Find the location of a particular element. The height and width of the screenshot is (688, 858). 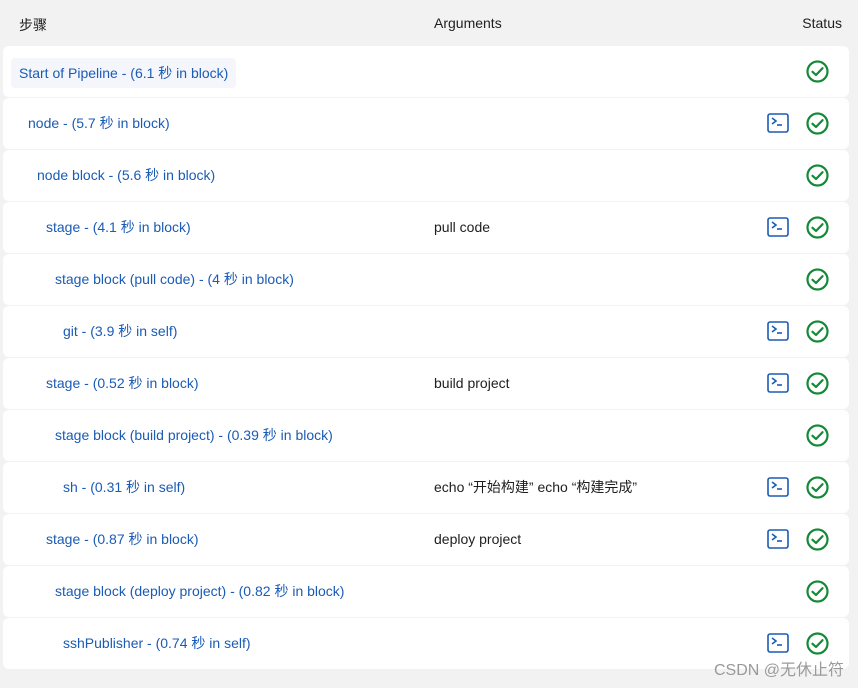

table-row: node block - (5.6 秒 in block) is located at coordinates (426, 175).